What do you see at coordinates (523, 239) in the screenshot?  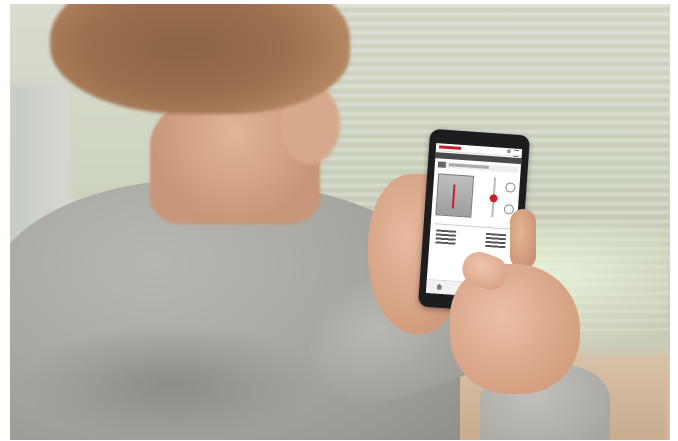 I see `left-hand-finger` at bounding box center [523, 239].